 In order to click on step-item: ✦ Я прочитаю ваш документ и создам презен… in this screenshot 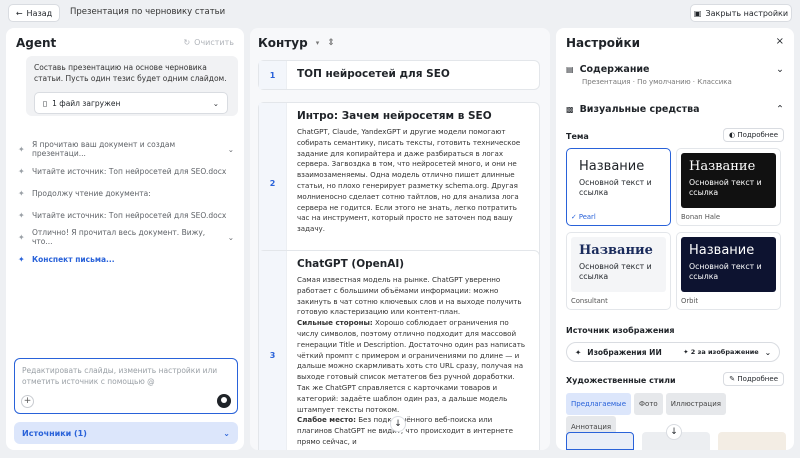, I will do `click(126, 149)`.